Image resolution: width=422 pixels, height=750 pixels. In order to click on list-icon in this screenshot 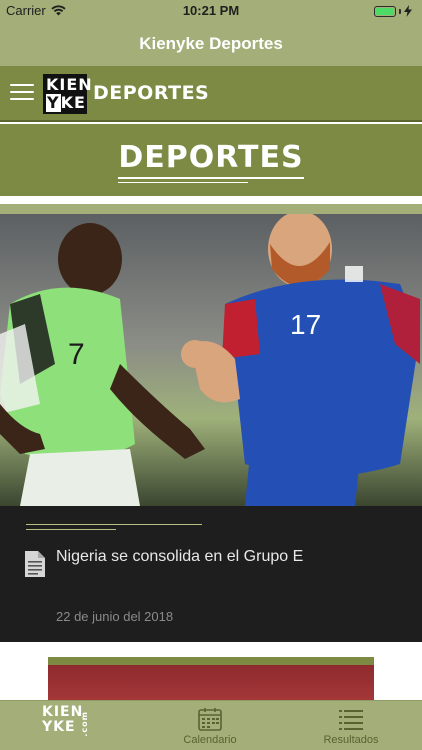, I will do `click(351, 720)`.